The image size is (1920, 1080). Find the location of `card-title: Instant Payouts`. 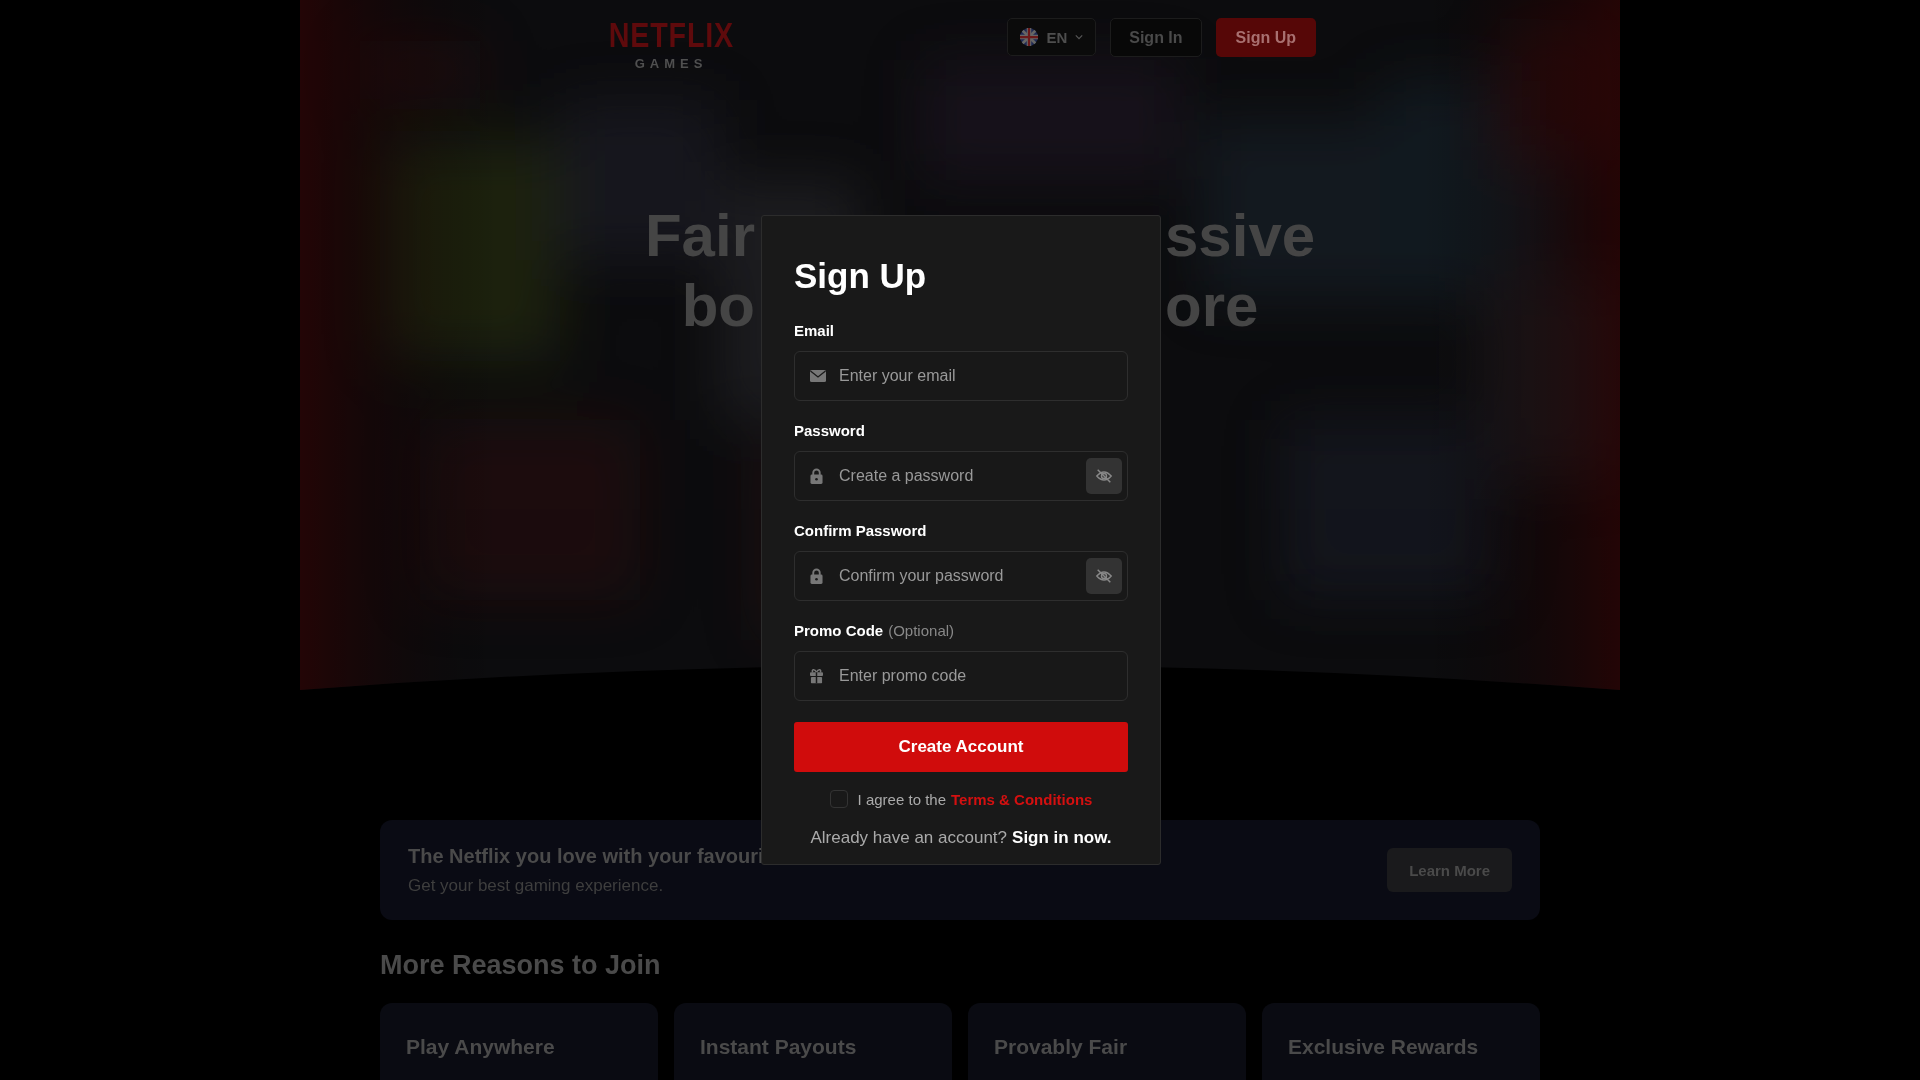

card-title: Instant Payouts is located at coordinates (778, 1046).